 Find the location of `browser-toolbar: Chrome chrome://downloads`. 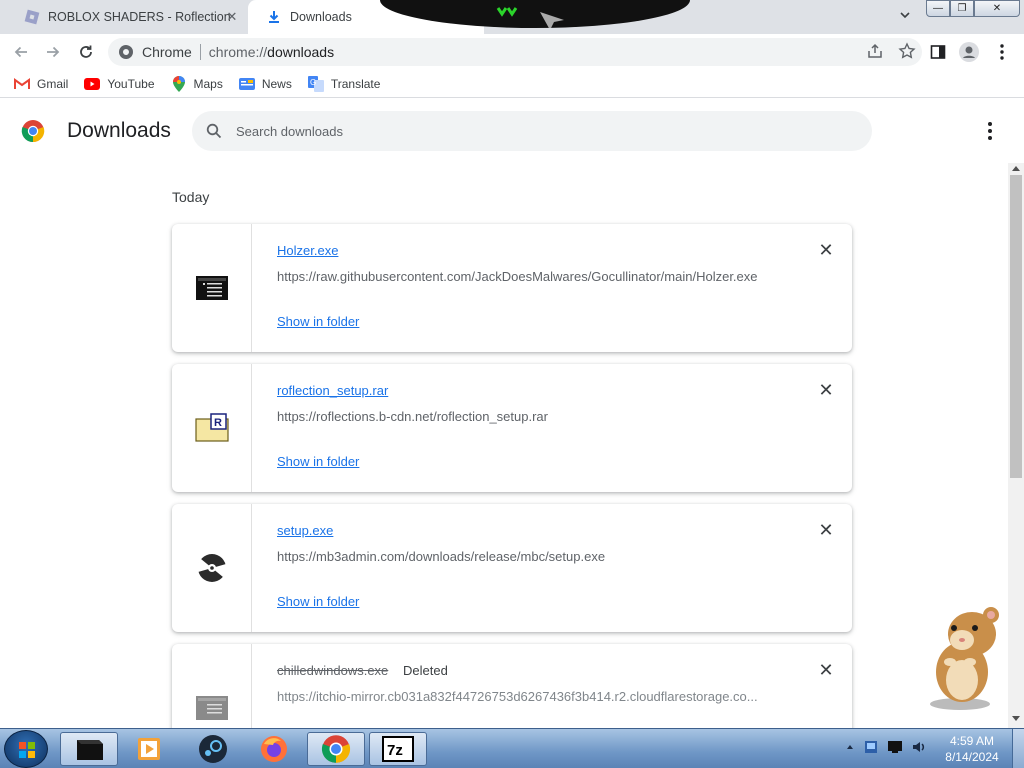

browser-toolbar: Chrome chrome://downloads is located at coordinates (512, 52).